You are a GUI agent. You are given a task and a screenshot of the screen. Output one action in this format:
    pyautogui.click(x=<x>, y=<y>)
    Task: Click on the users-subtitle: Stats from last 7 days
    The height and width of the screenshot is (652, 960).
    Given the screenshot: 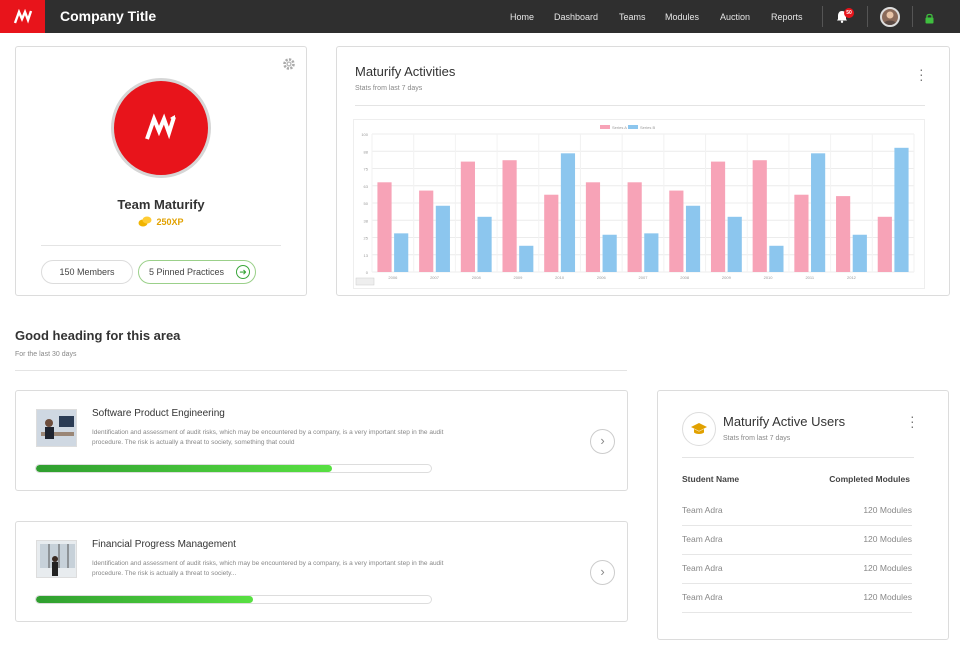 What is the action you would take?
    pyautogui.click(x=757, y=438)
    